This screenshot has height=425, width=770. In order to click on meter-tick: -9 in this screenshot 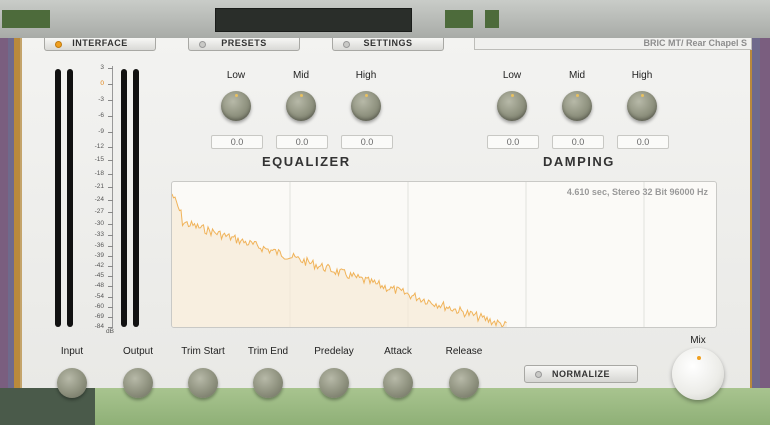, I will do `click(94, 131)`.